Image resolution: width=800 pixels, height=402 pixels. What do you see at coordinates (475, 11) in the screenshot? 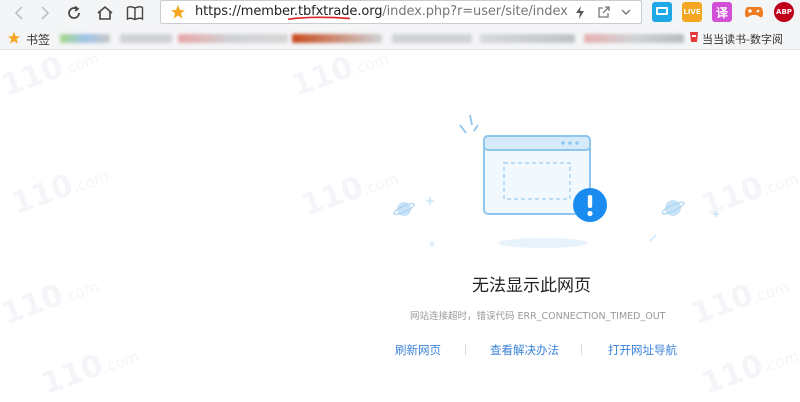
I see `url-path: /index.php?r=user/site/index` at bounding box center [475, 11].